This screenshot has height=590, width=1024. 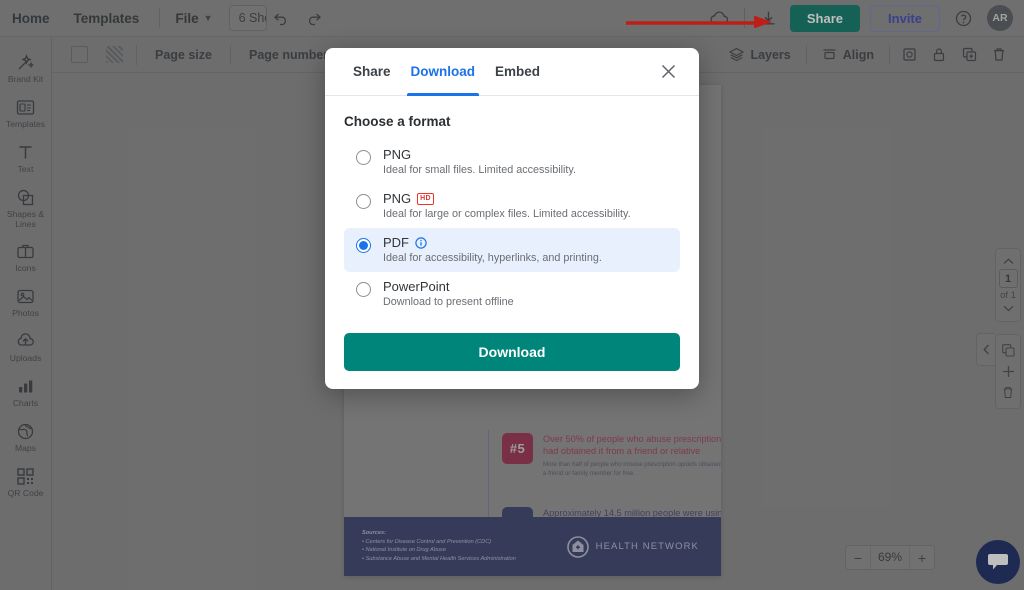 What do you see at coordinates (421, 242) in the screenshot?
I see `info-icon` at bounding box center [421, 242].